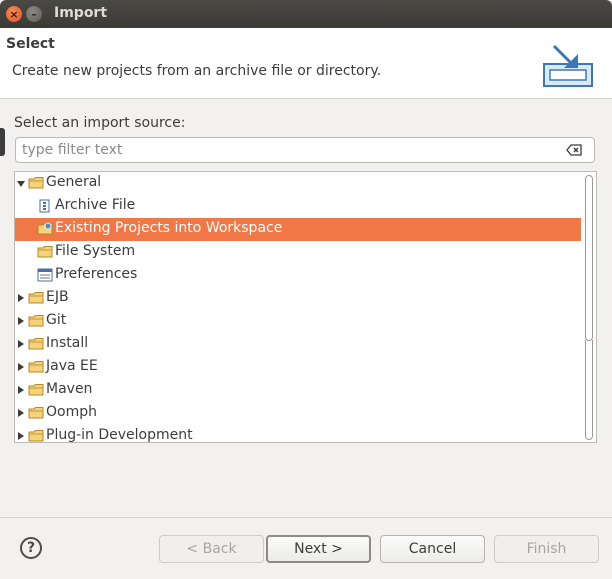 Image resolution: width=612 pixels, height=579 pixels. Describe the element at coordinates (67, 343) in the screenshot. I see `tree-item-label: Install` at that location.